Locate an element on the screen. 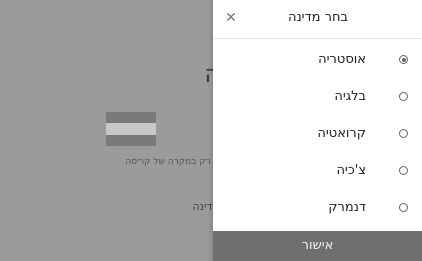 The image size is (422, 261). dialog-header: ✕ בחר מדינה is located at coordinates (317, 19).